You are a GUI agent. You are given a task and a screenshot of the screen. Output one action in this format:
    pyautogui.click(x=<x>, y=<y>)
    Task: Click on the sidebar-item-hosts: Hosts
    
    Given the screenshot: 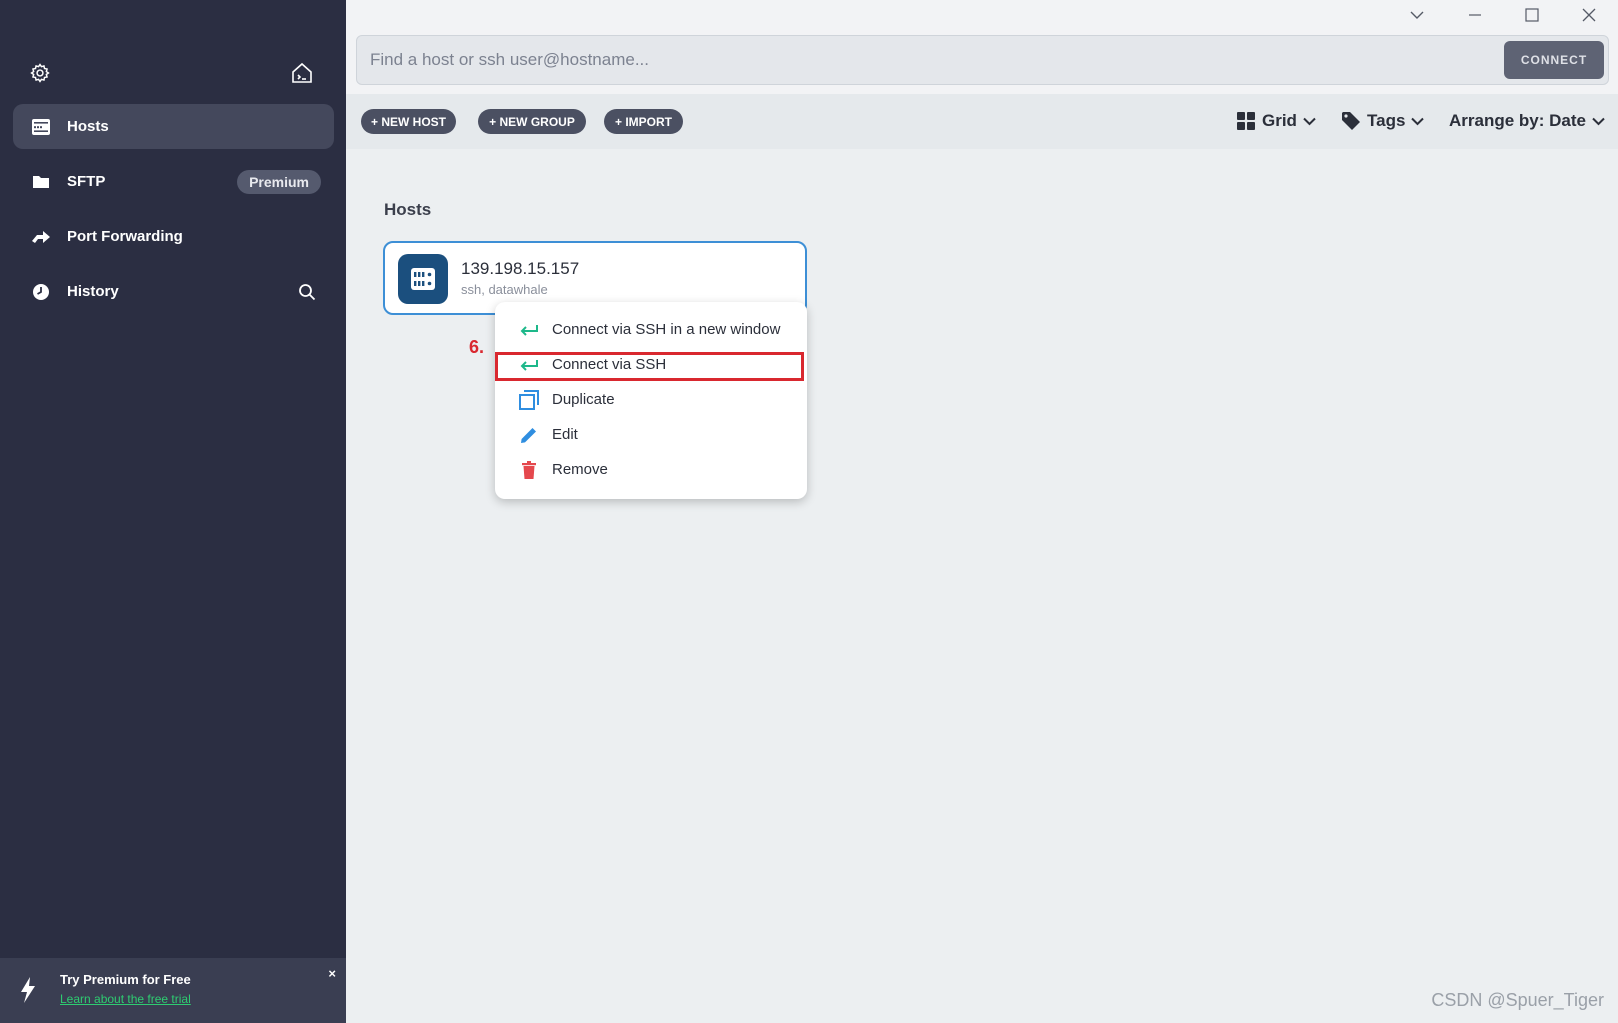 What is the action you would take?
    pyautogui.click(x=173, y=126)
    